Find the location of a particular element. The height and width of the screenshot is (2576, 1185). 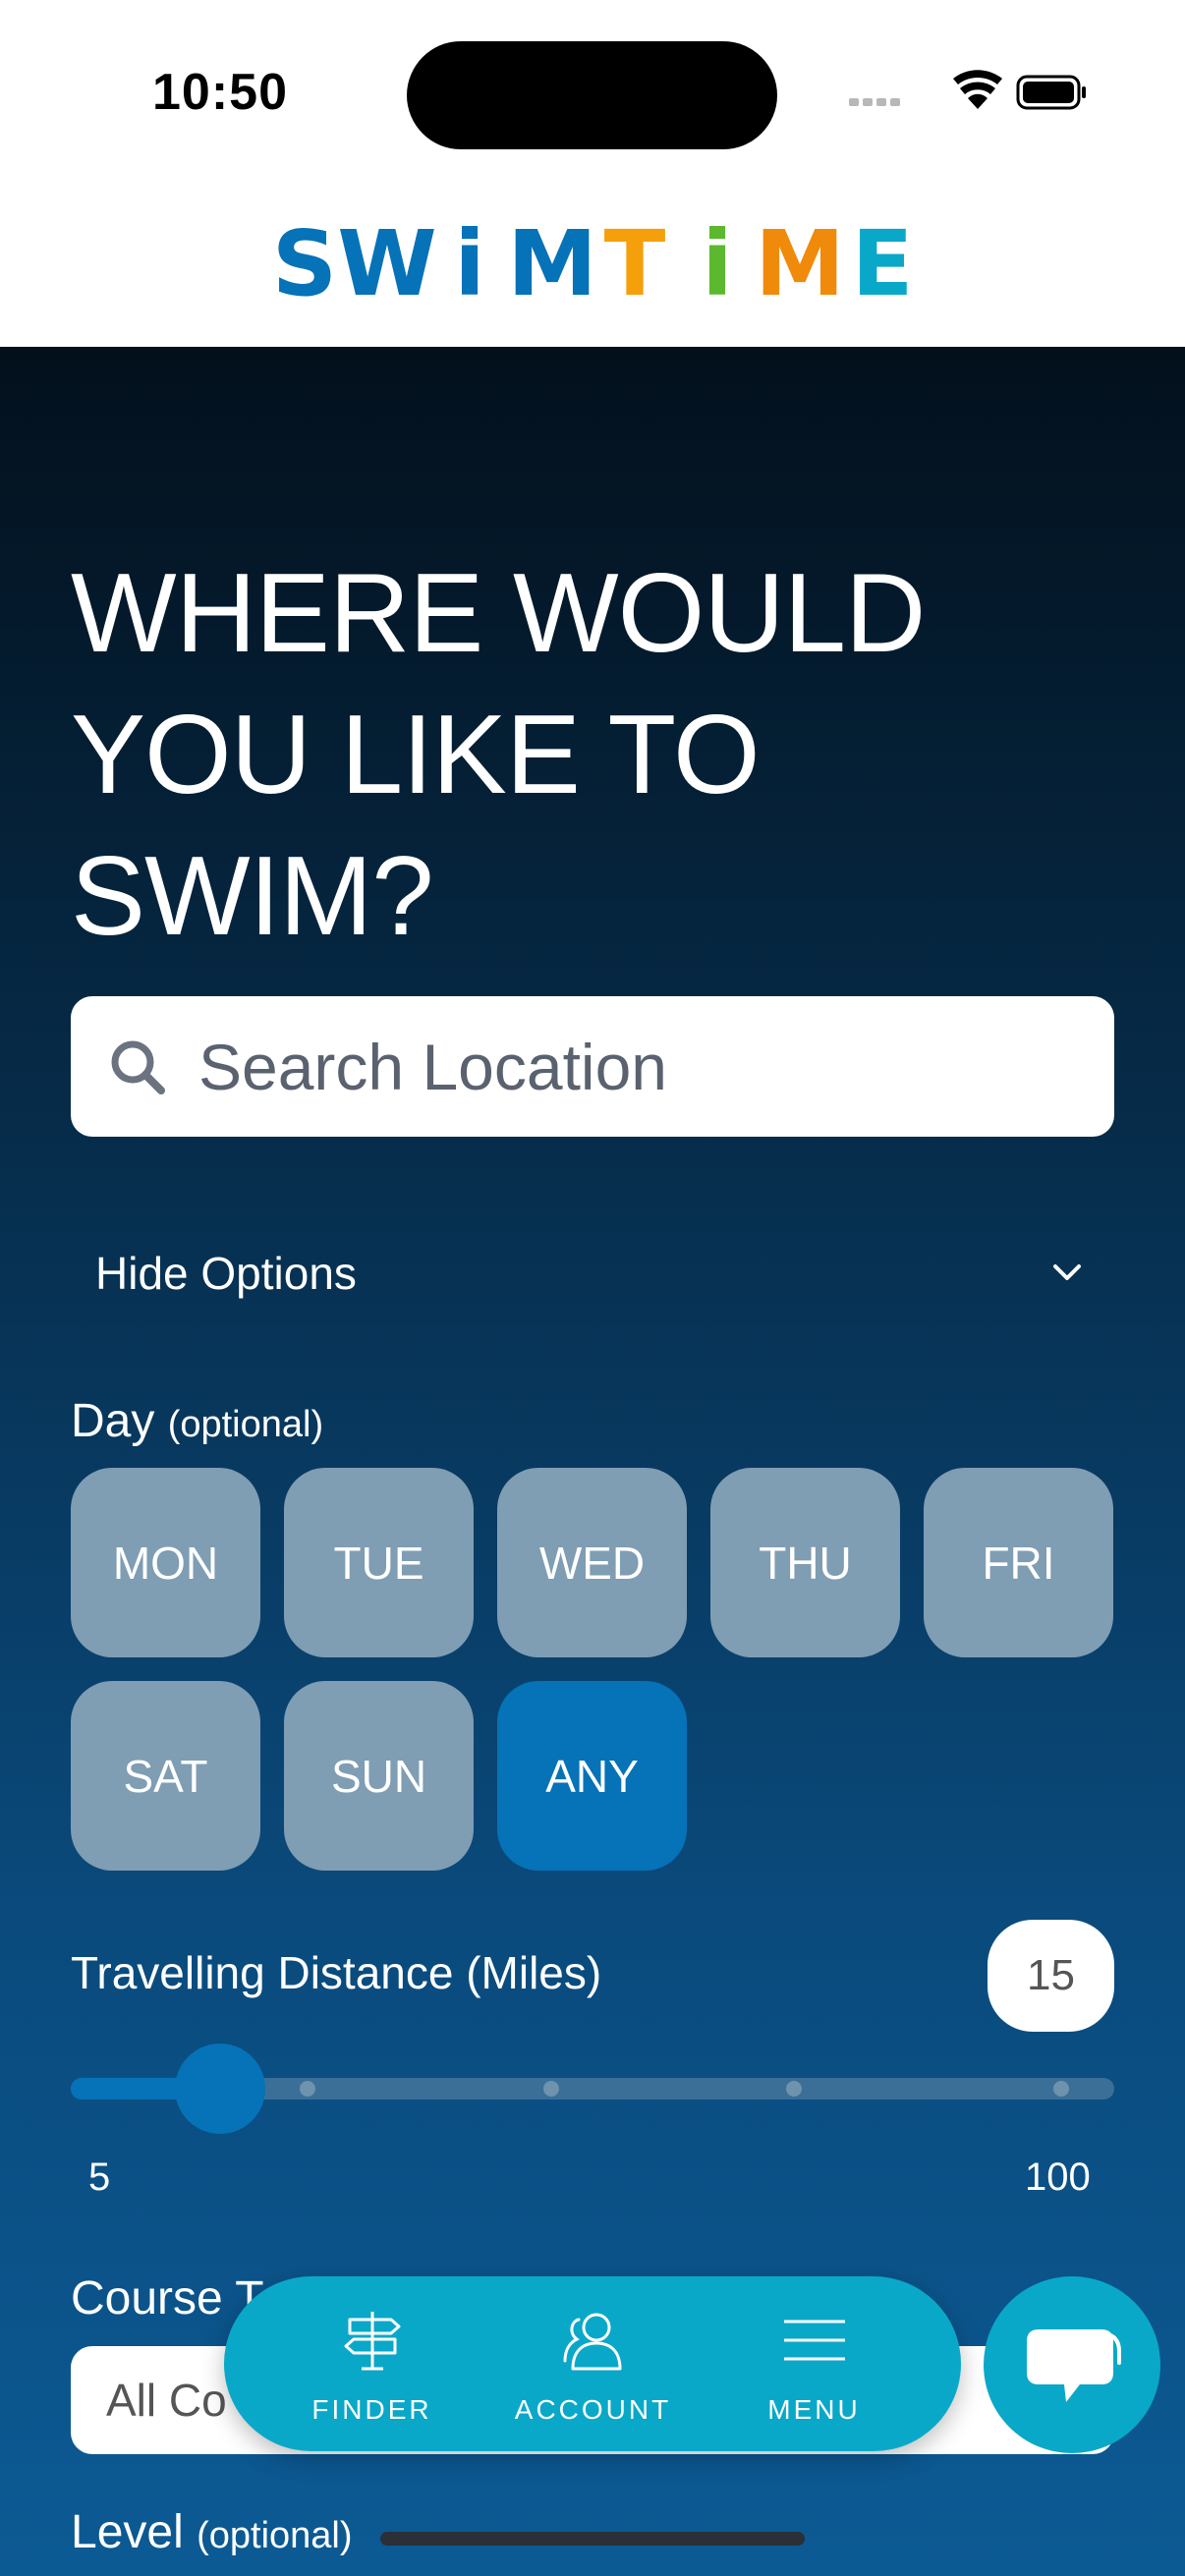

chat-button is located at coordinates (1072, 2364).